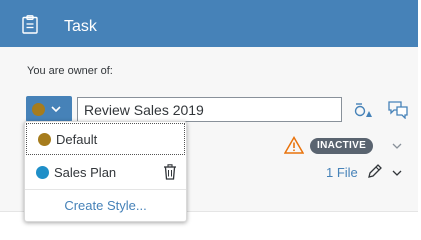 Image resolution: width=421 pixels, height=240 pixels. What do you see at coordinates (85, 172) in the screenshot?
I see `style-option-label: Sales Plan` at bounding box center [85, 172].